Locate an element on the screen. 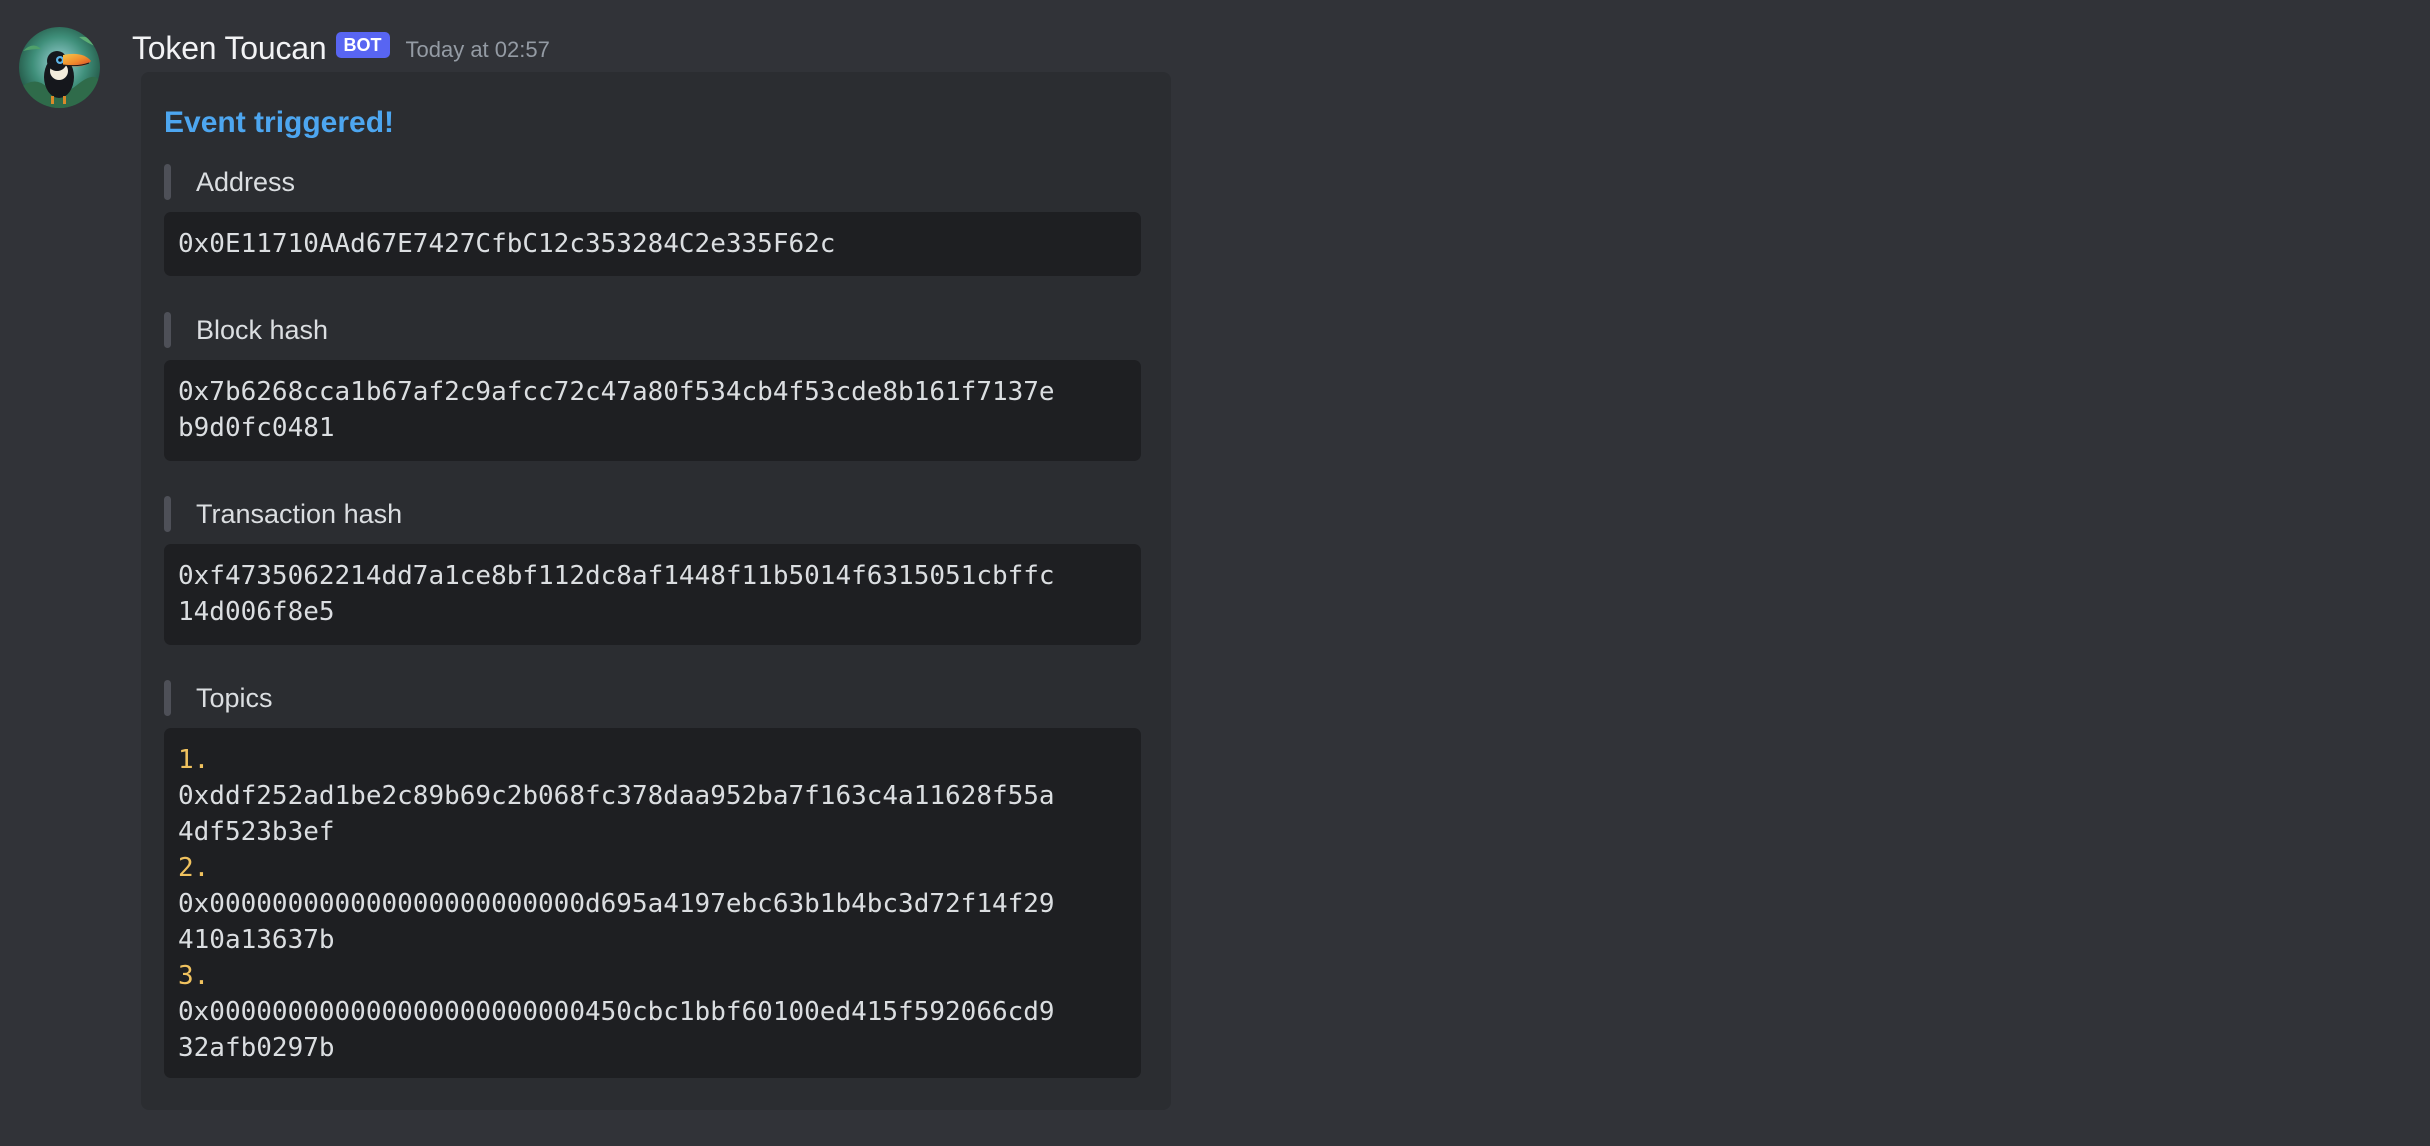  message-timestamp: Today at 02:57 is located at coordinates (478, 50).